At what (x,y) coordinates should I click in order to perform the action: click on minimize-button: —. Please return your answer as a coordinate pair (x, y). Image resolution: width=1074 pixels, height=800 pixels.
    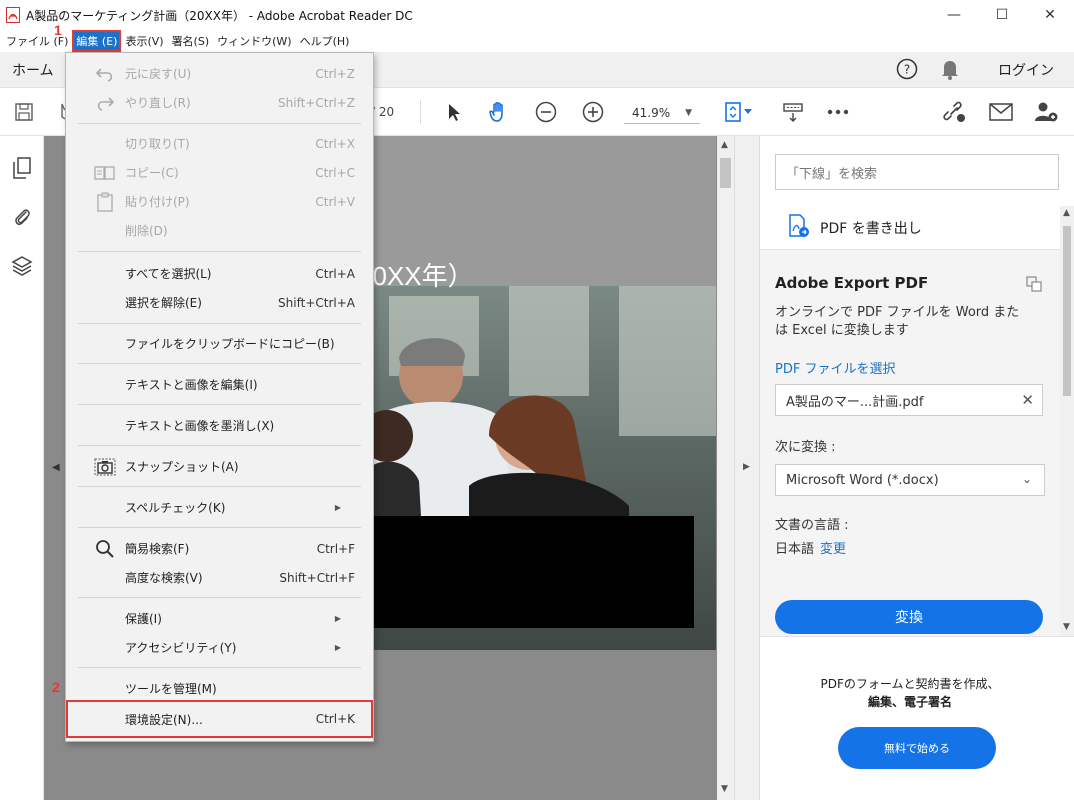
    Looking at the image, I should click on (954, 15).